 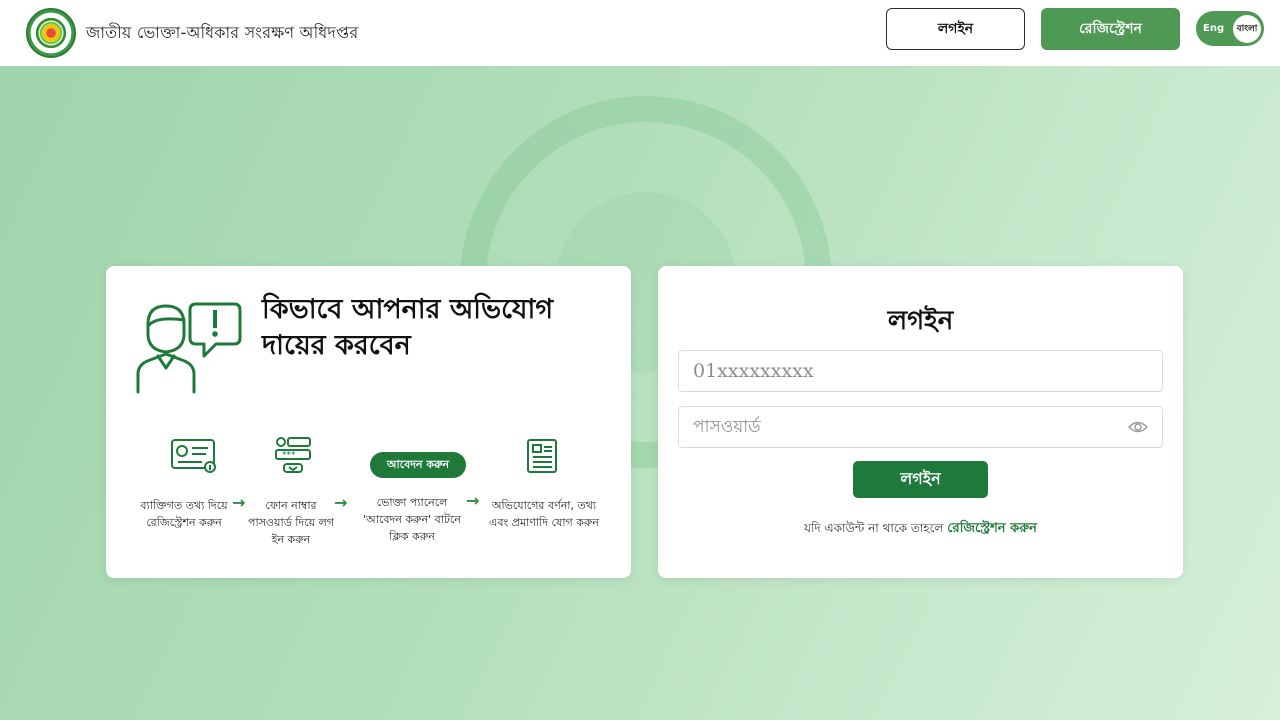 What do you see at coordinates (955, 29) in the screenshot?
I see `header-login-button: লগইন` at bounding box center [955, 29].